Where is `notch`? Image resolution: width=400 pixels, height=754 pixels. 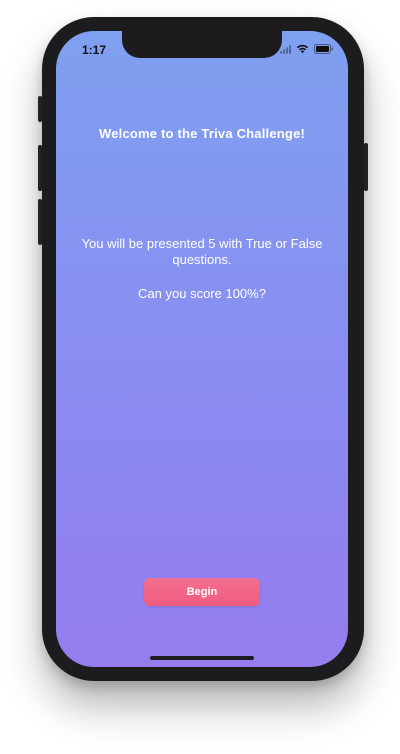
notch is located at coordinates (202, 44).